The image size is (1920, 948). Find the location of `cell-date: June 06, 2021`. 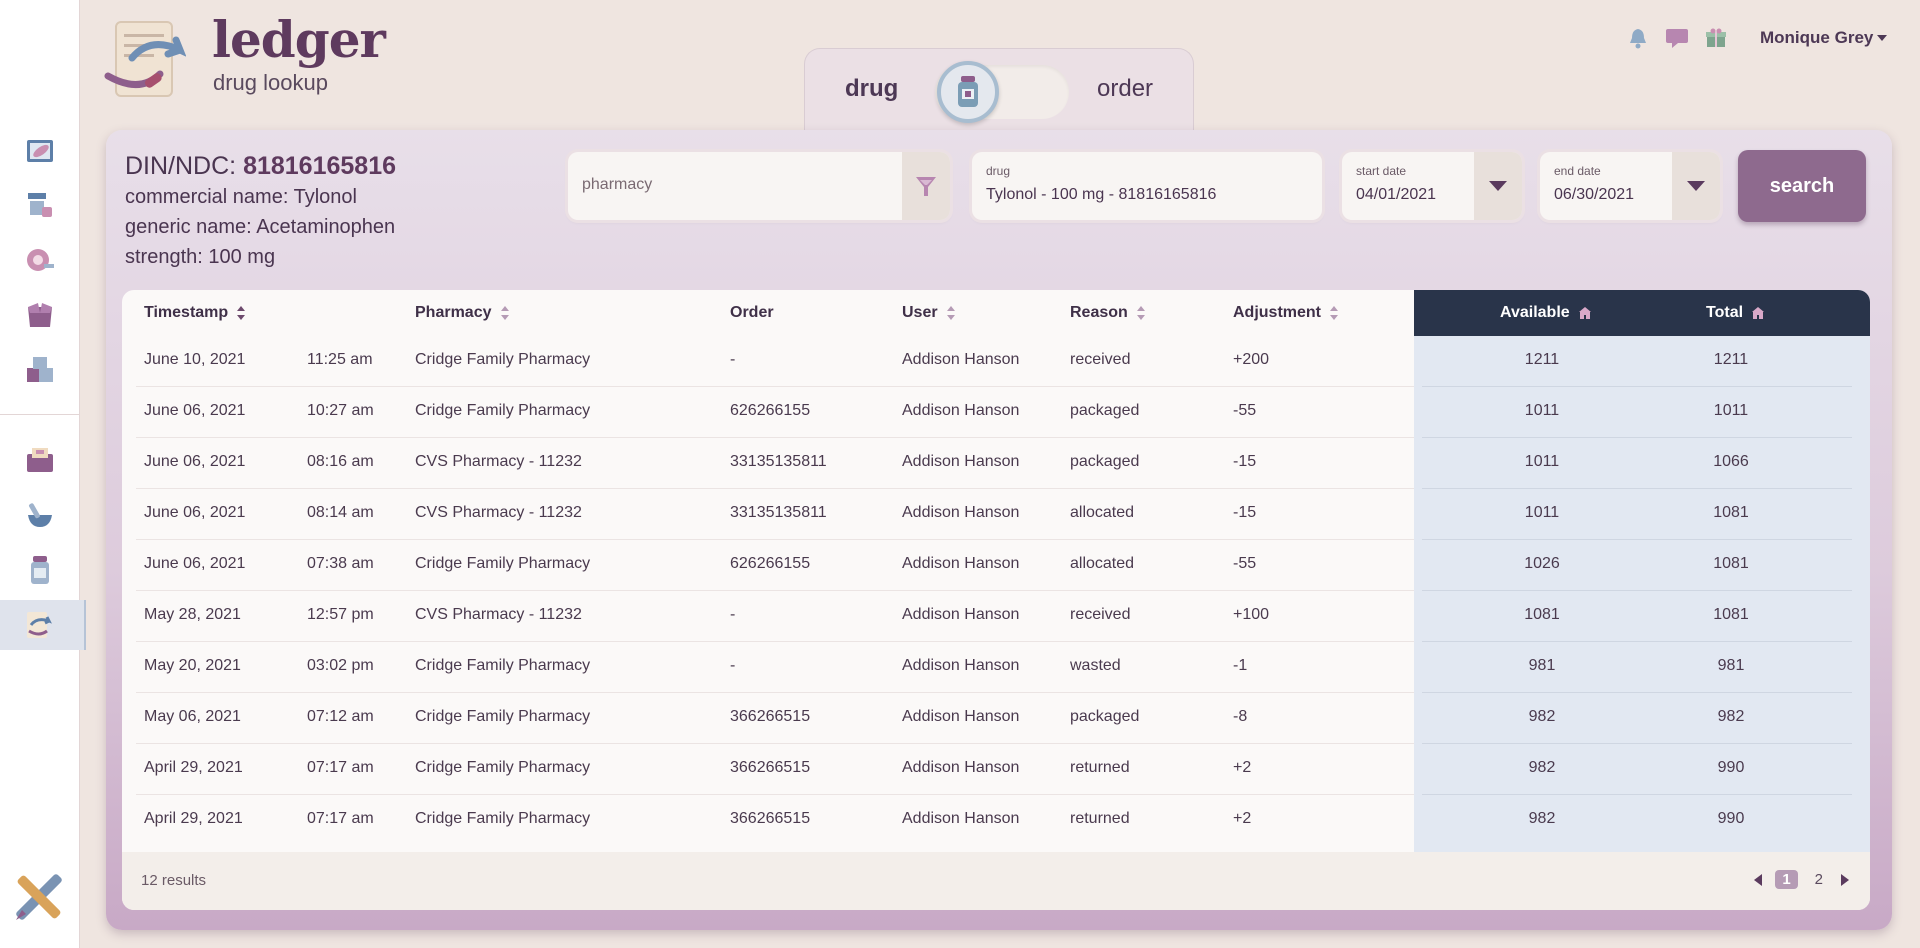

cell-date: June 06, 2021 is located at coordinates (195, 410).